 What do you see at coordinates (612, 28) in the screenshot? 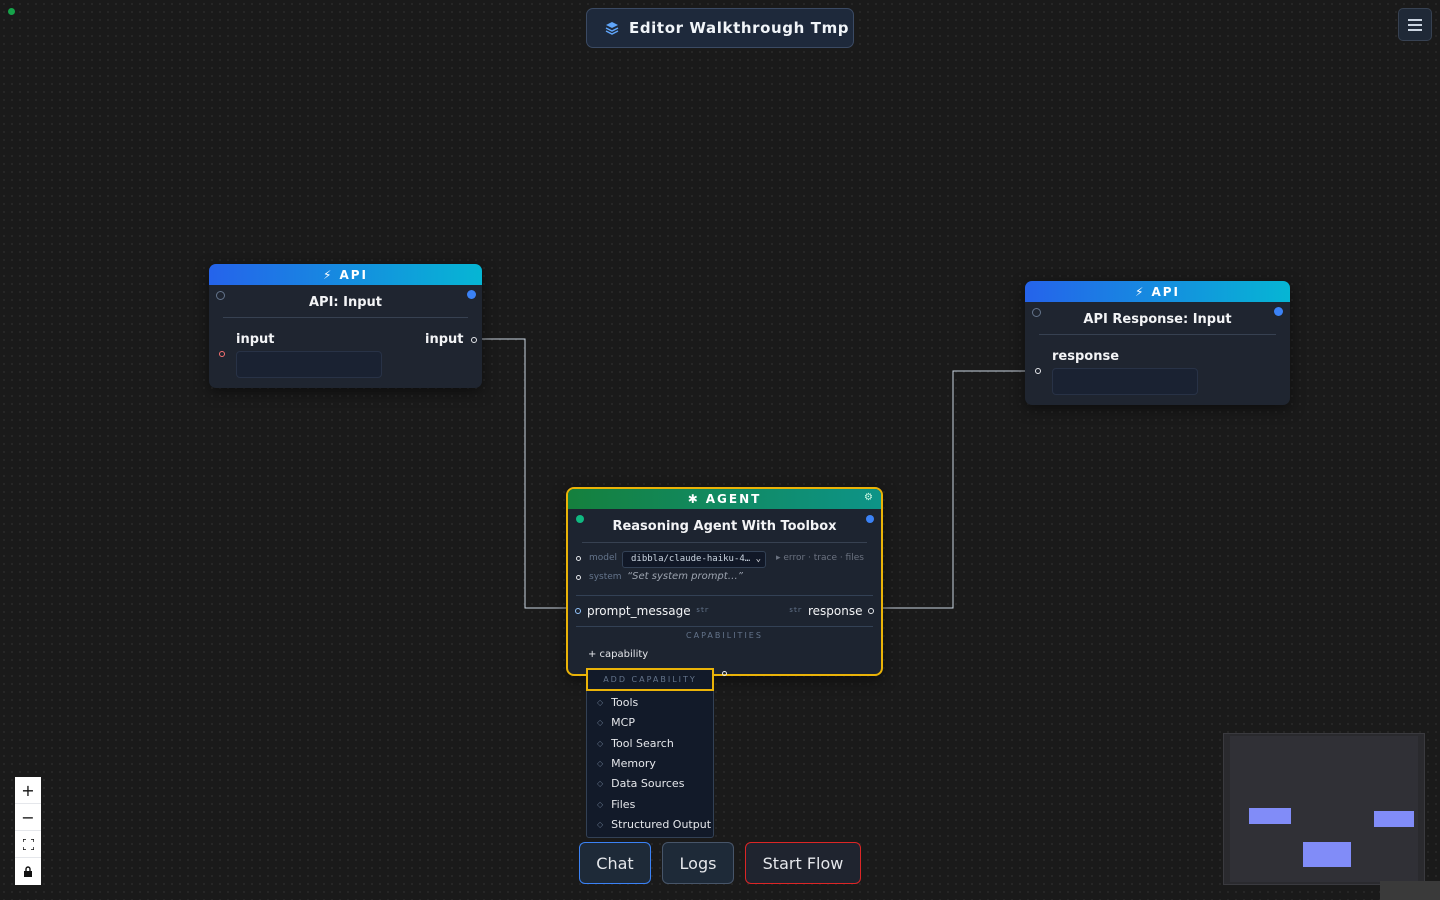
I see `layers-icon` at bounding box center [612, 28].